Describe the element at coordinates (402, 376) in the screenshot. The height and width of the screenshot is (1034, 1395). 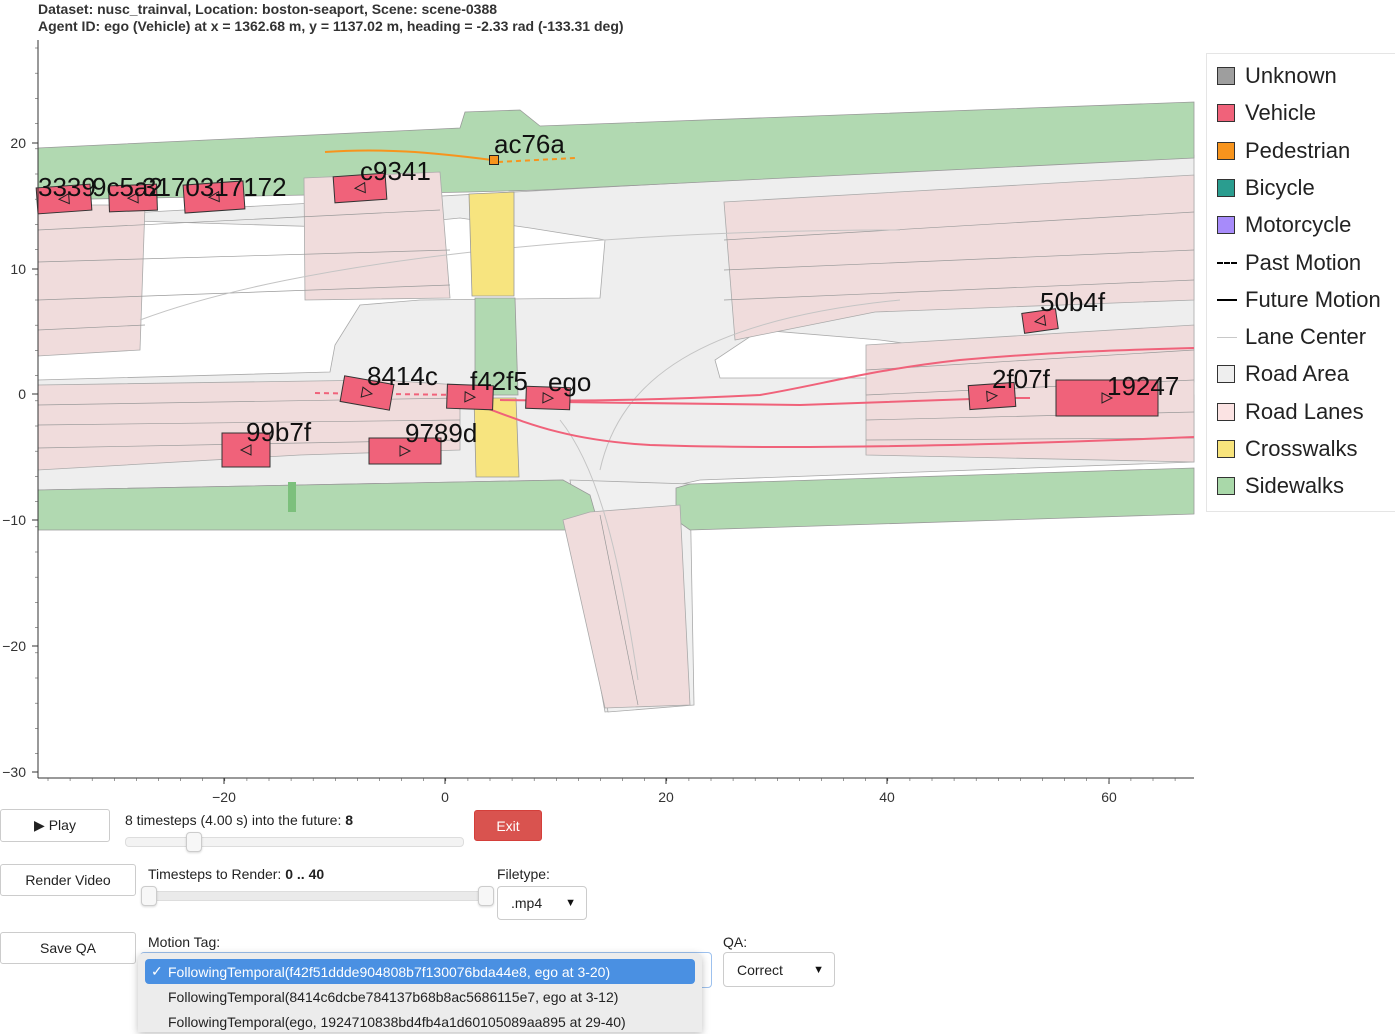
I see `agent-id-label: 8414c` at that location.